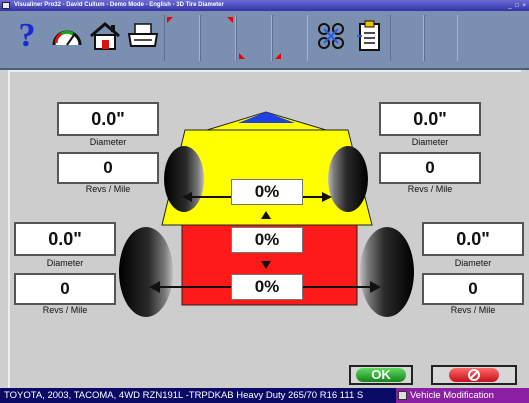 This screenshot has width=529, height=403. I want to click on ok-button: OK, so click(381, 375).